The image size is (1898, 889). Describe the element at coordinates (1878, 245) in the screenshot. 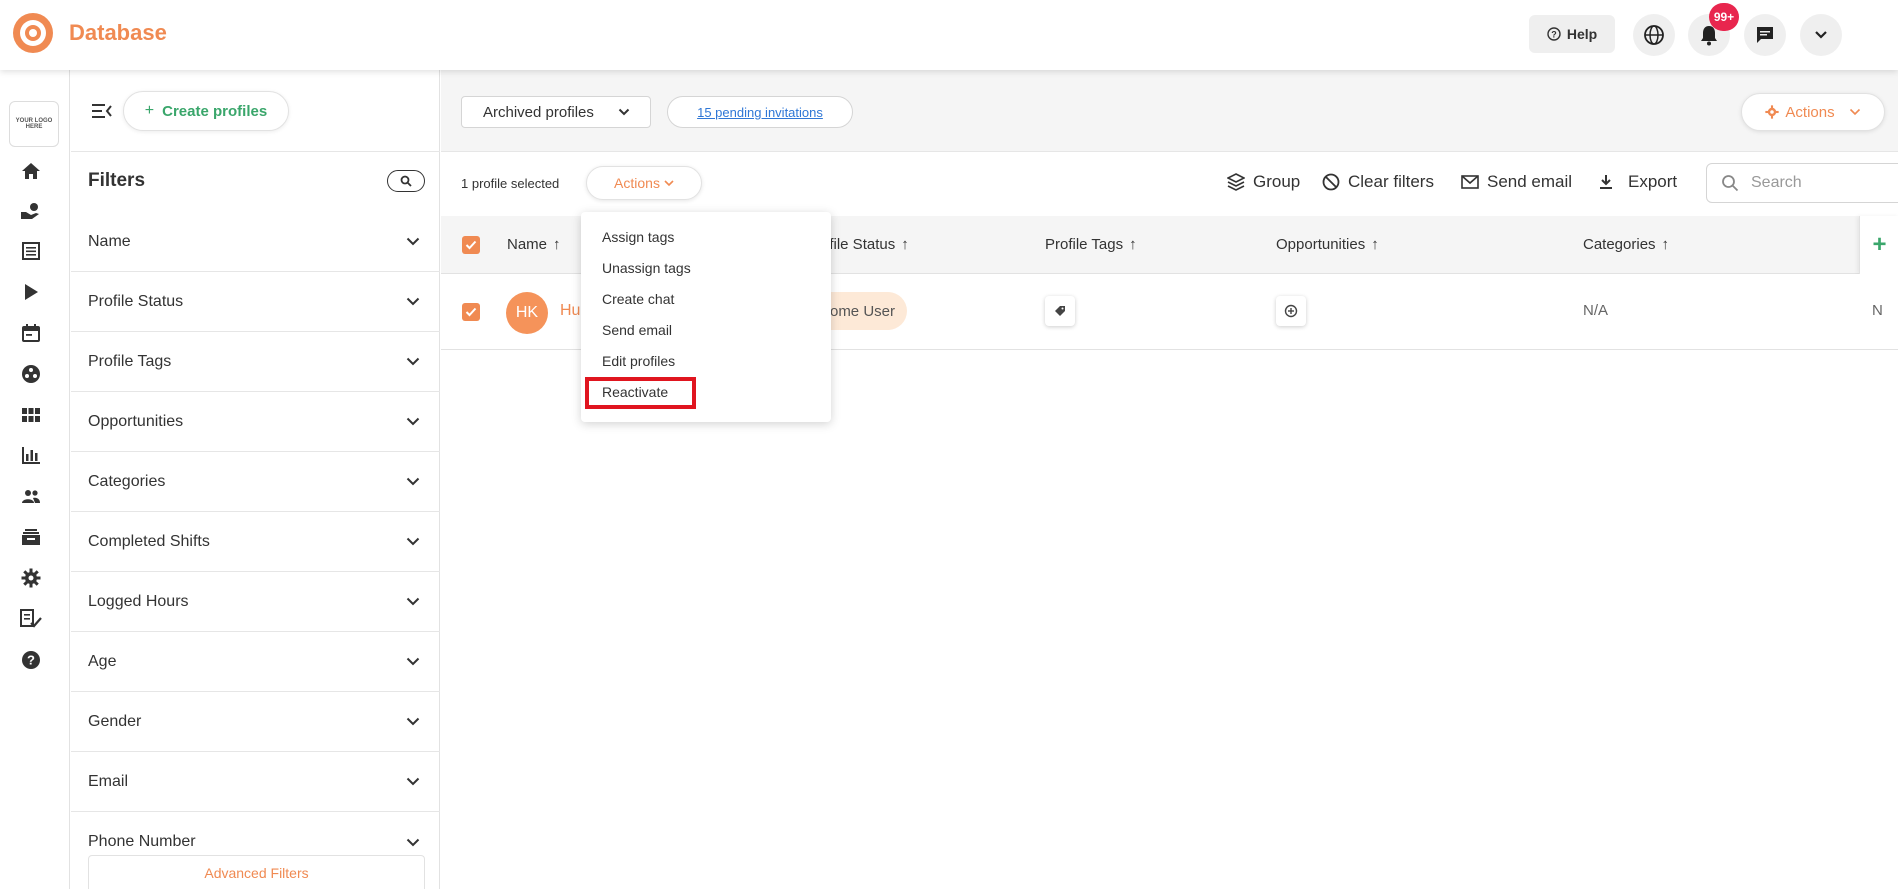

I see `add-column-button: +` at that location.